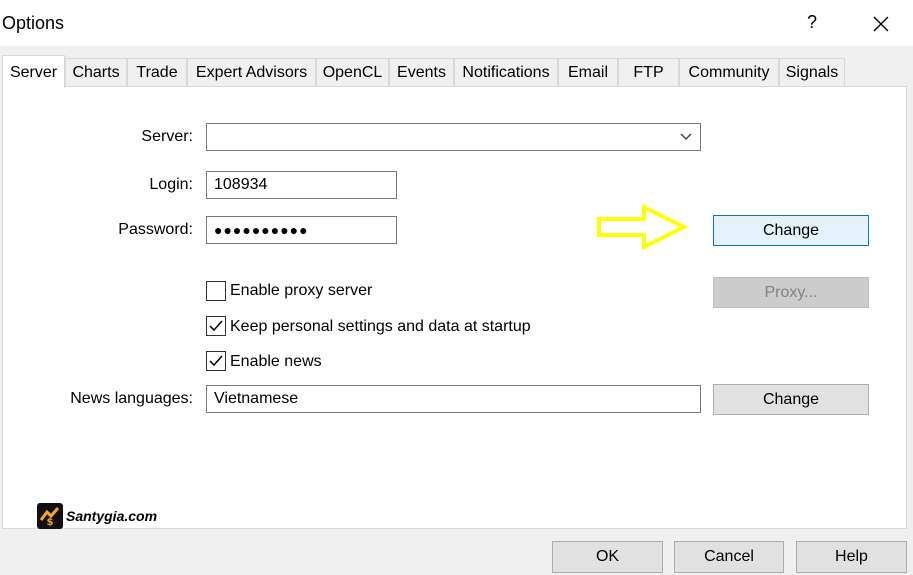 The width and height of the screenshot is (913, 575). What do you see at coordinates (167, 136) in the screenshot?
I see `server-label: Server:` at bounding box center [167, 136].